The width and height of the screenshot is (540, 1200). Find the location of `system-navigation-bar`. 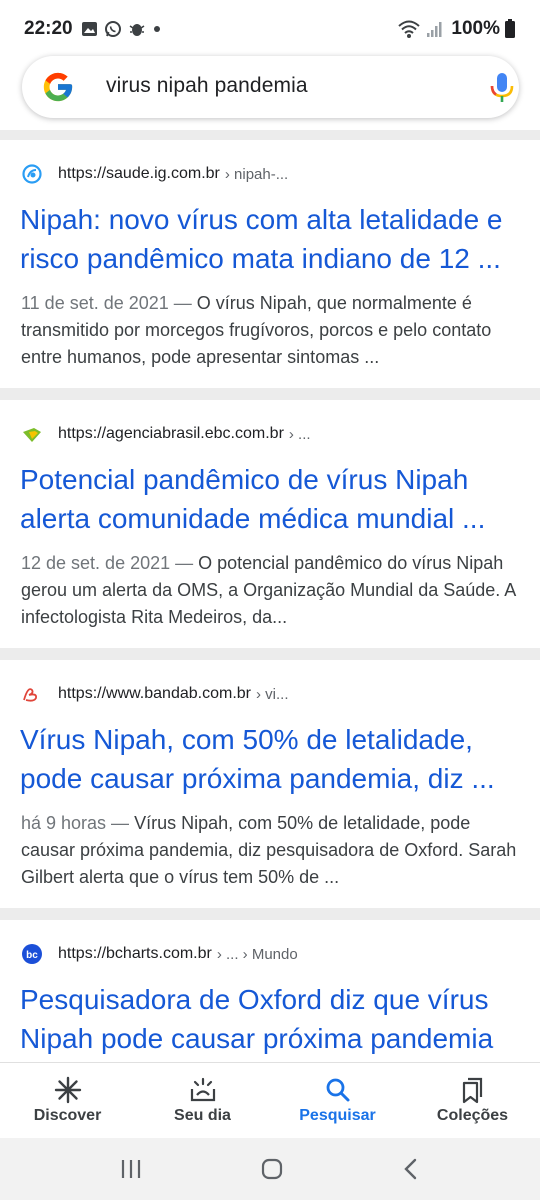

system-navigation-bar is located at coordinates (270, 1169).